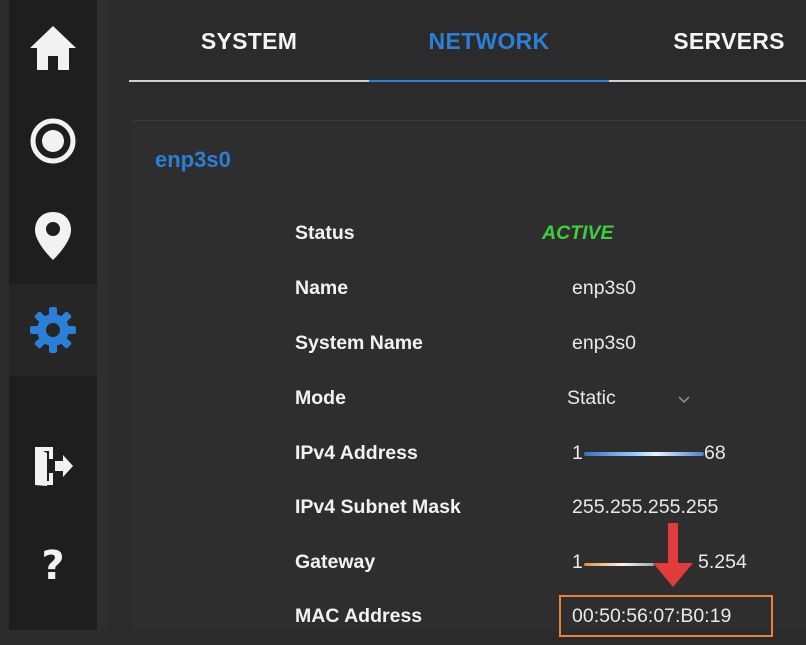 Image resolution: width=806 pixels, height=645 pixels. What do you see at coordinates (469, 620) in the screenshot?
I see `mac-row: MAC Address 00:50:56:07:B0:19` at bounding box center [469, 620].